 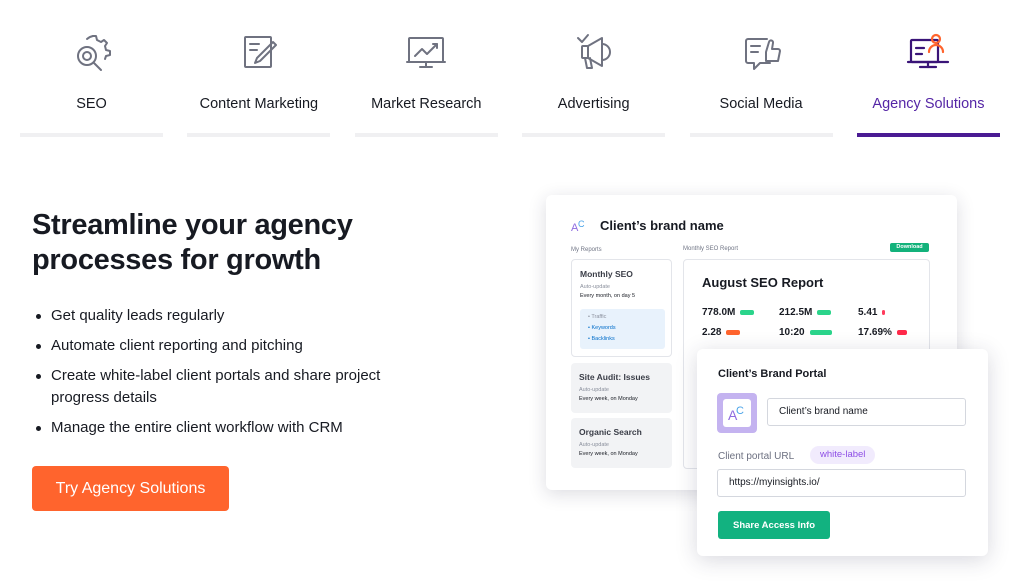 I want to click on edit-document-icon, so click(x=259, y=52).